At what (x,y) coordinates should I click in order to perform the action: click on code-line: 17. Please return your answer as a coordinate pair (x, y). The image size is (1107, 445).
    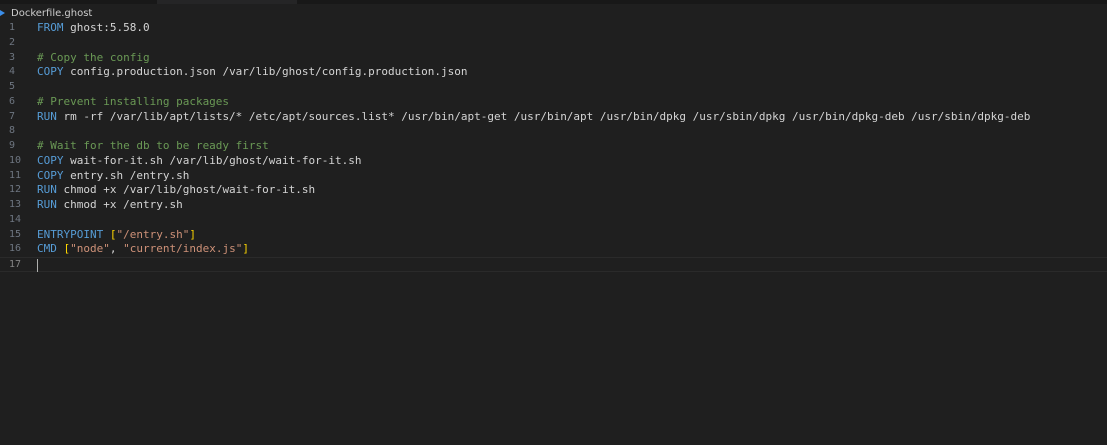
    Looking at the image, I should click on (553, 264).